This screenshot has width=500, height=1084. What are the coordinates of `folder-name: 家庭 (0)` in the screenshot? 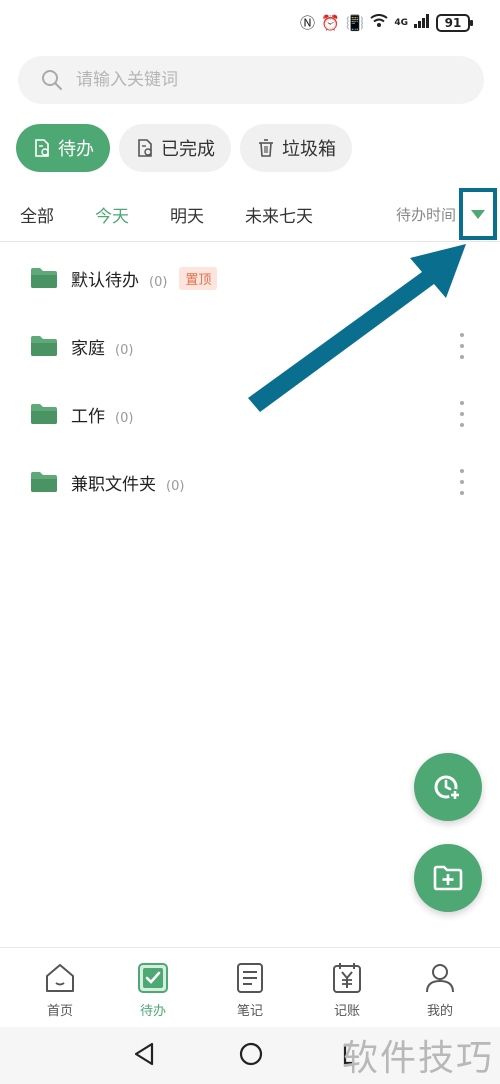 It's located at (102, 346).